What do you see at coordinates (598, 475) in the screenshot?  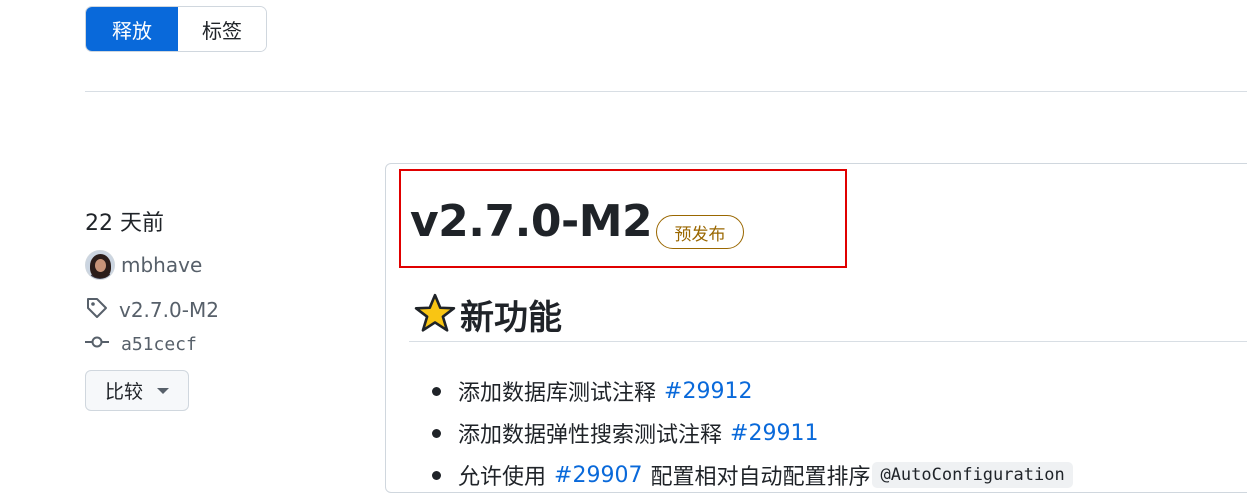 I see `pr-link: #29907` at bounding box center [598, 475].